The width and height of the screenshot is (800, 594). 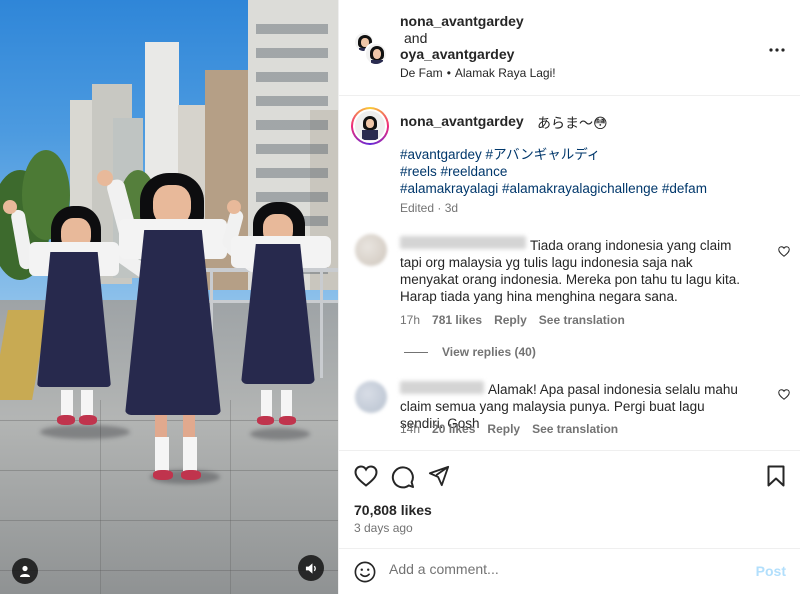 I want to click on action-bar, so click(x=569, y=475).